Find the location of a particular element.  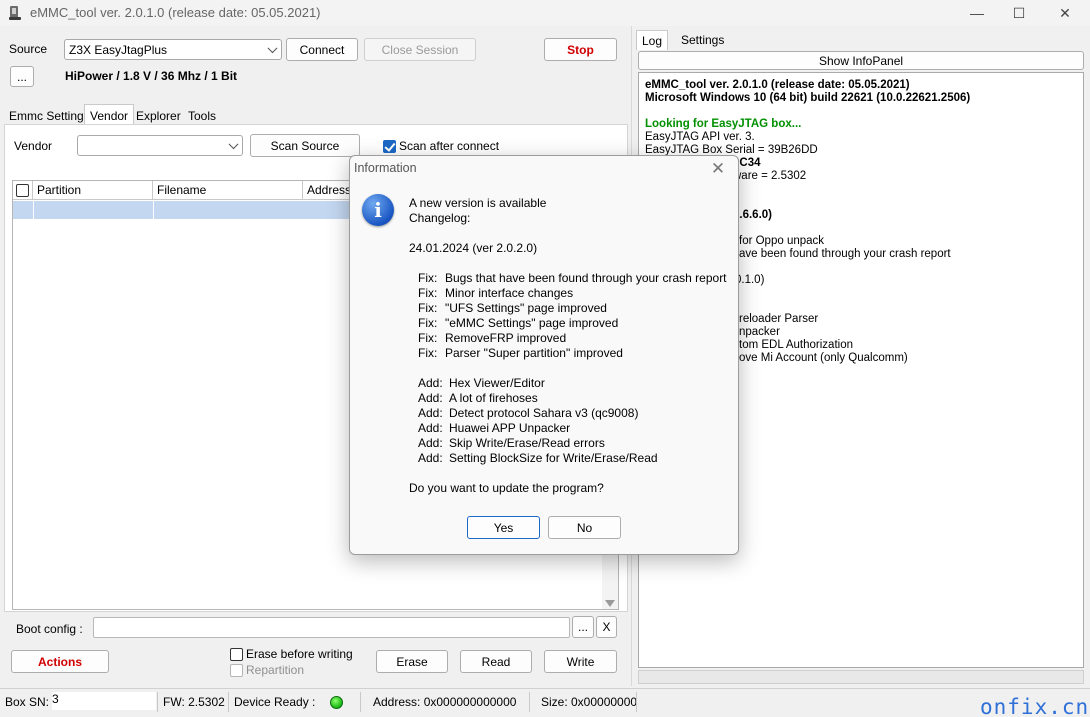

select-all-checkbox is located at coordinates (22, 190).